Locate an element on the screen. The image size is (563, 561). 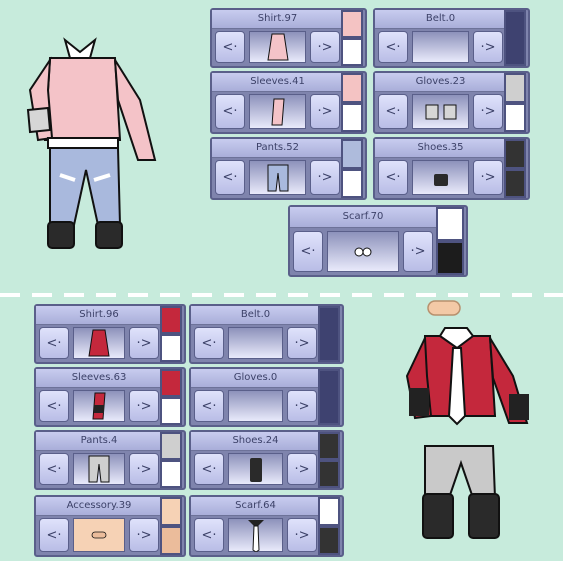
next-pants-button: ·> is located at coordinates (325, 177).